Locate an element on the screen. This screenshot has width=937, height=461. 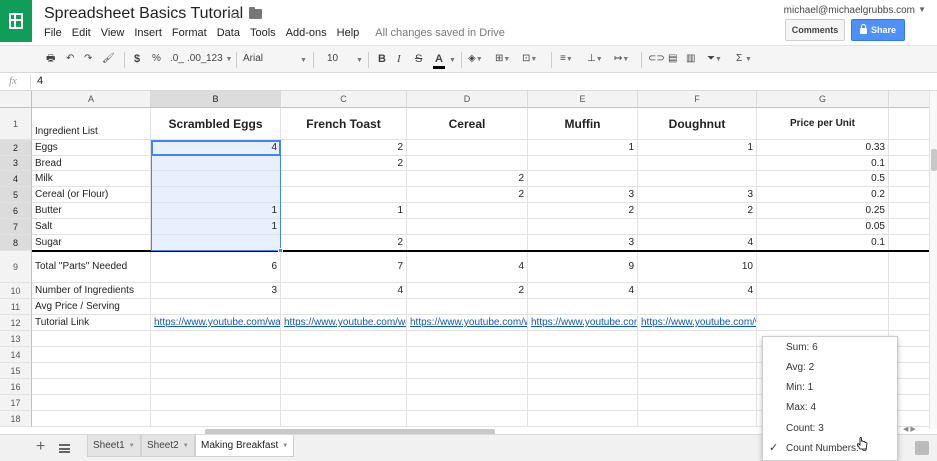
row-header-1: 1 is located at coordinates (16, 124).